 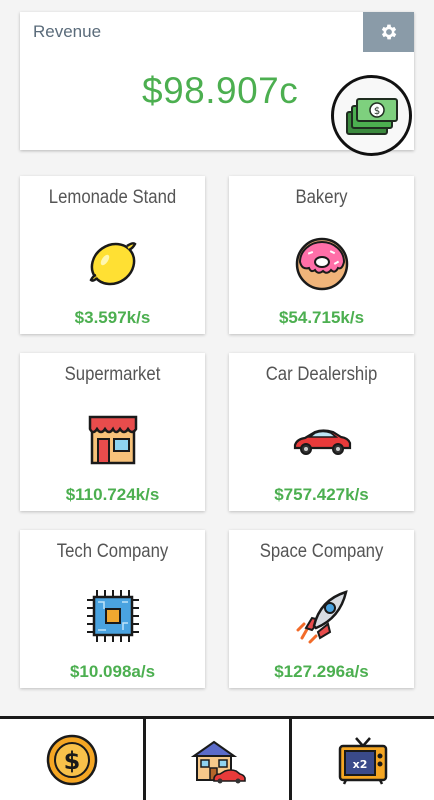 I want to click on settings-button, so click(x=388, y=32).